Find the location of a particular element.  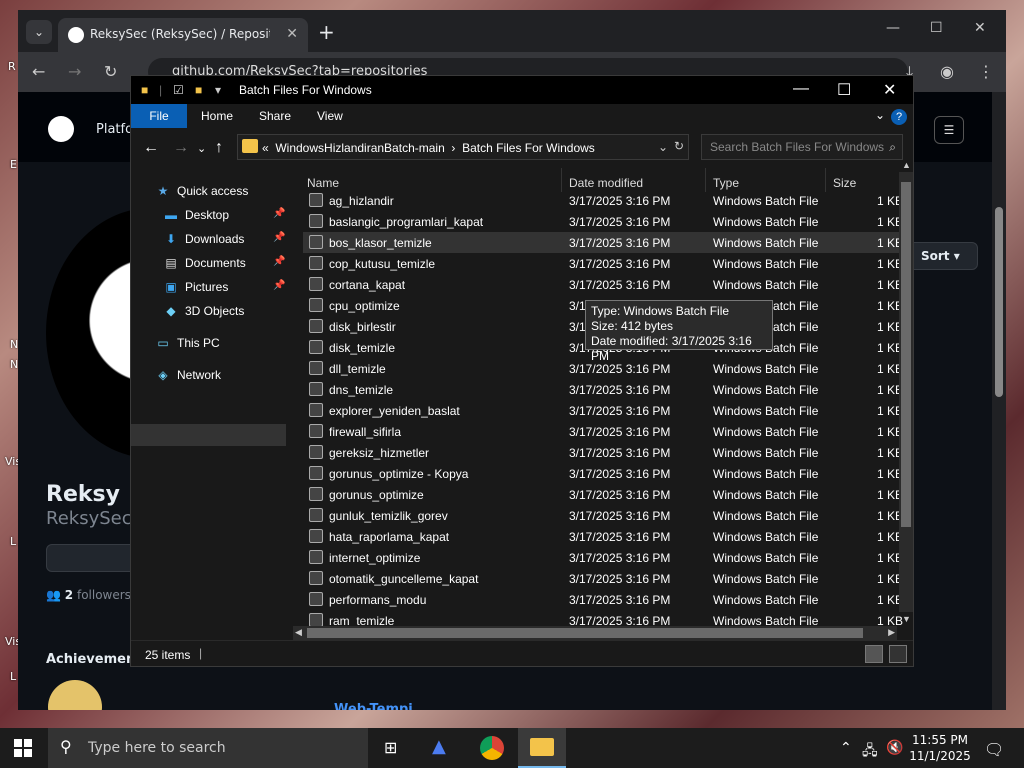

column-type: Type is located at coordinates (726, 183).